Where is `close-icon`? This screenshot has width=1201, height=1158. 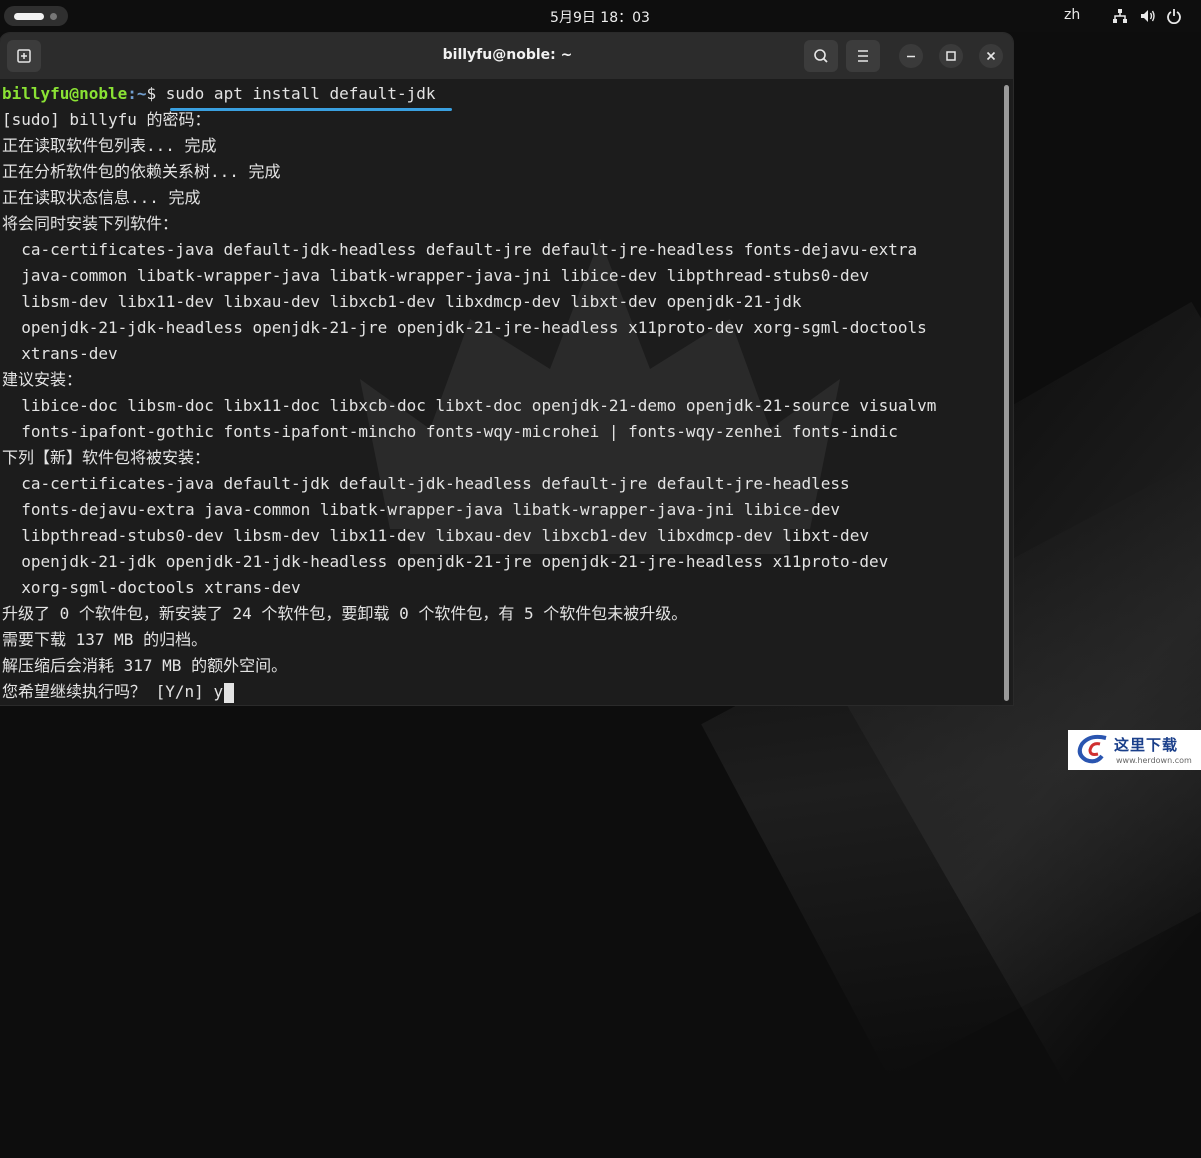 close-icon is located at coordinates (991, 56).